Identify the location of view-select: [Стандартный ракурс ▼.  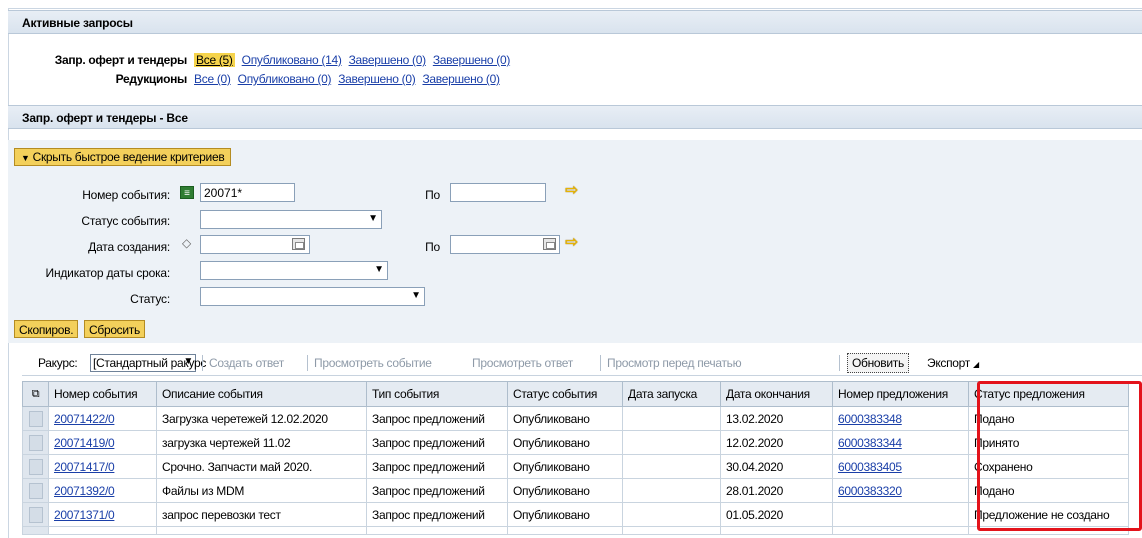
(148, 363).